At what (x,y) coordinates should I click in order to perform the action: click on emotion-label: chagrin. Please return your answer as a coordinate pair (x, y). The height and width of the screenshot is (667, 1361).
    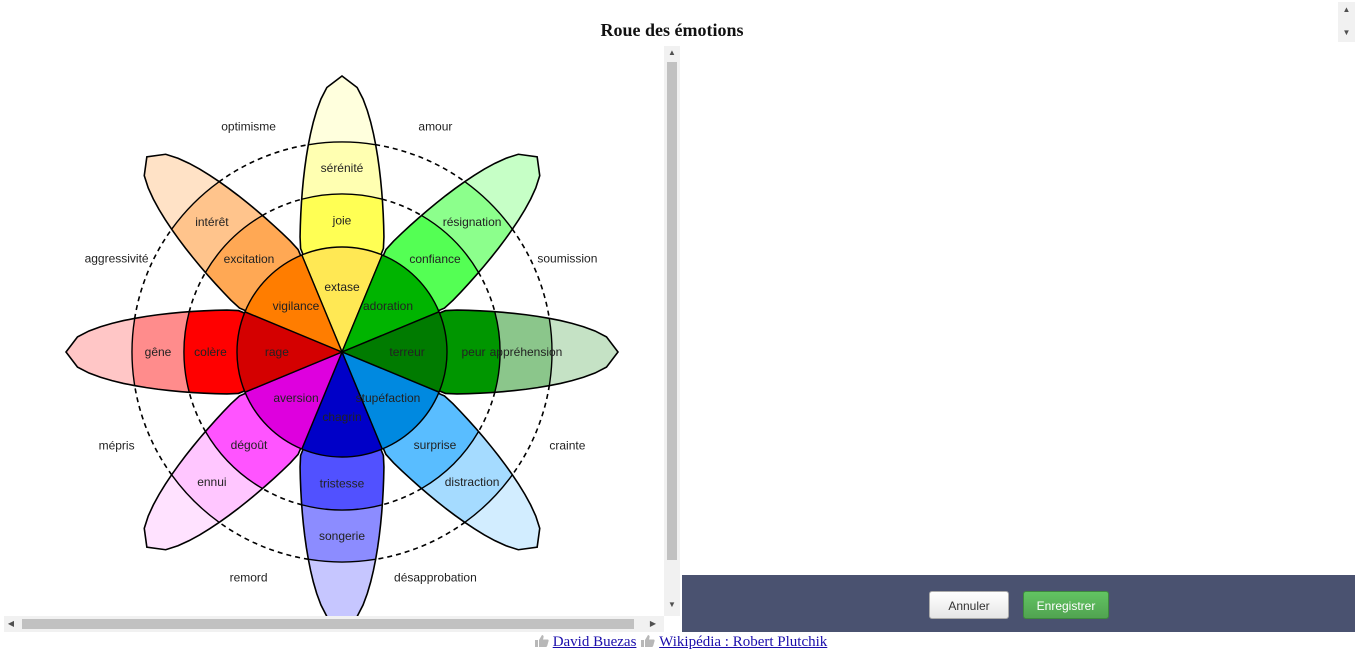
    Looking at the image, I should click on (341, 417).